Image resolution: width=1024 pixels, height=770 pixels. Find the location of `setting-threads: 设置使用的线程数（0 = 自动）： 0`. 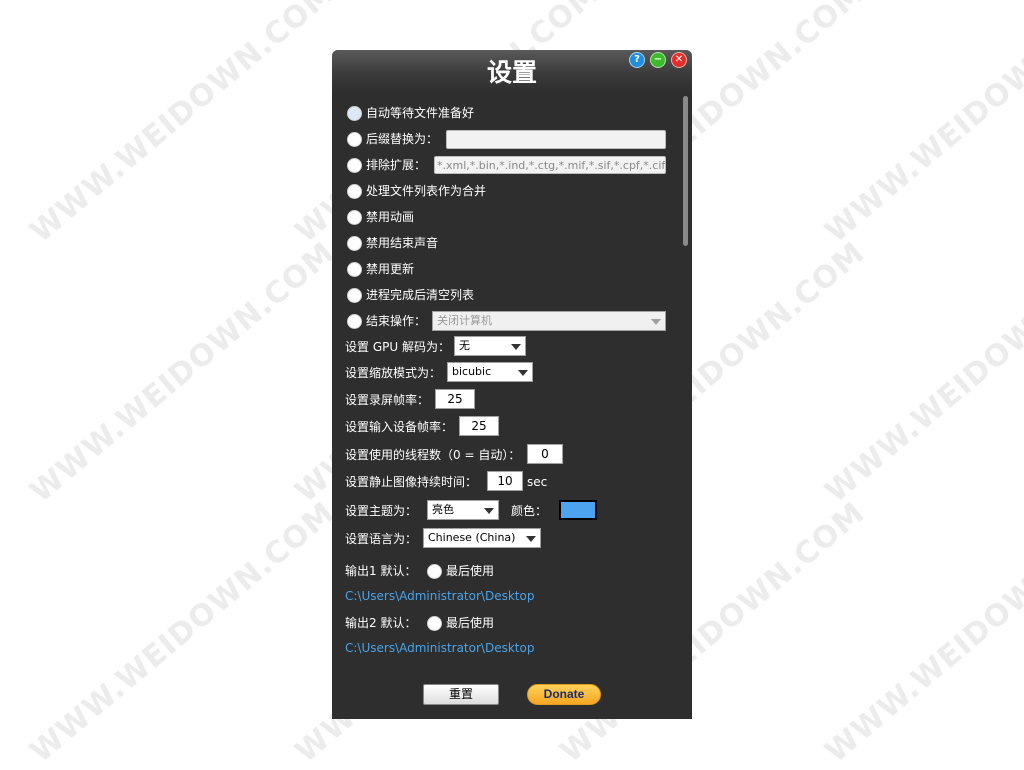

setting-threads: 设置使用的线程数（0 = 自动）： 0 is located at coordinates (502, 455).